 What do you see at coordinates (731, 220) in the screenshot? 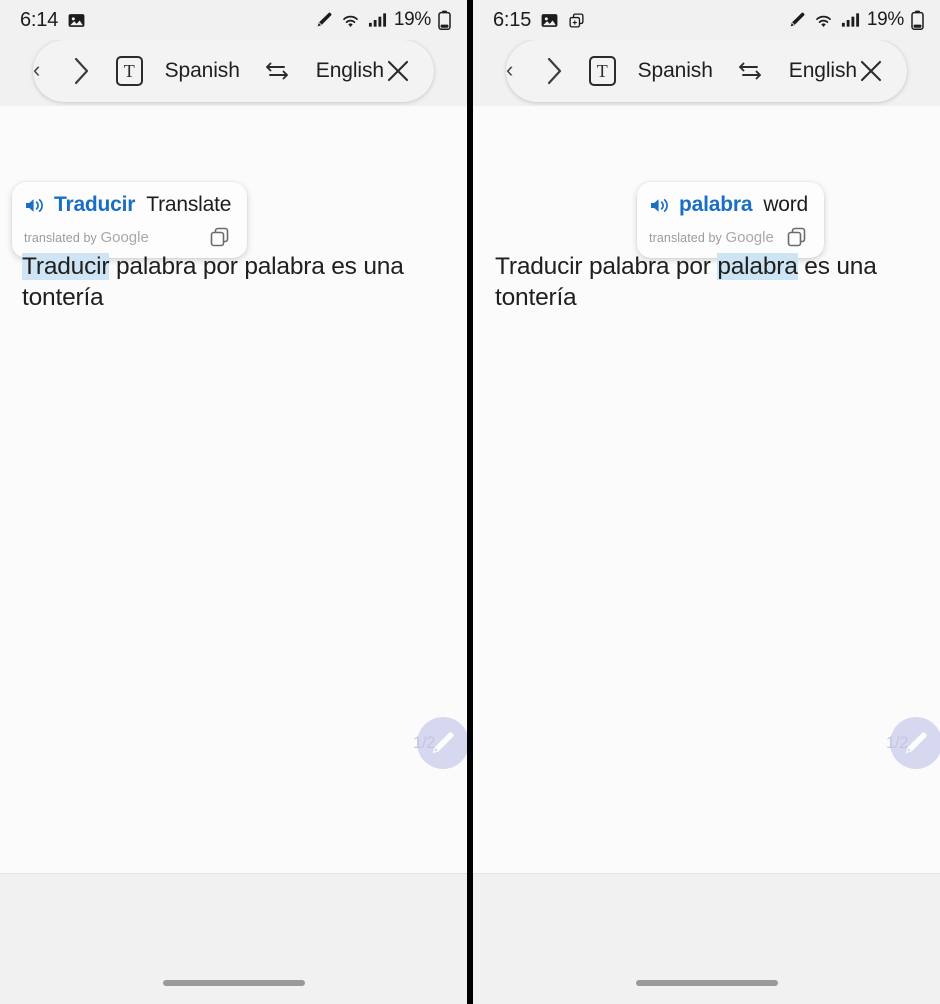
I see `translation-popup-card: palabra word translated by Google` at bounding box center [731, 220].